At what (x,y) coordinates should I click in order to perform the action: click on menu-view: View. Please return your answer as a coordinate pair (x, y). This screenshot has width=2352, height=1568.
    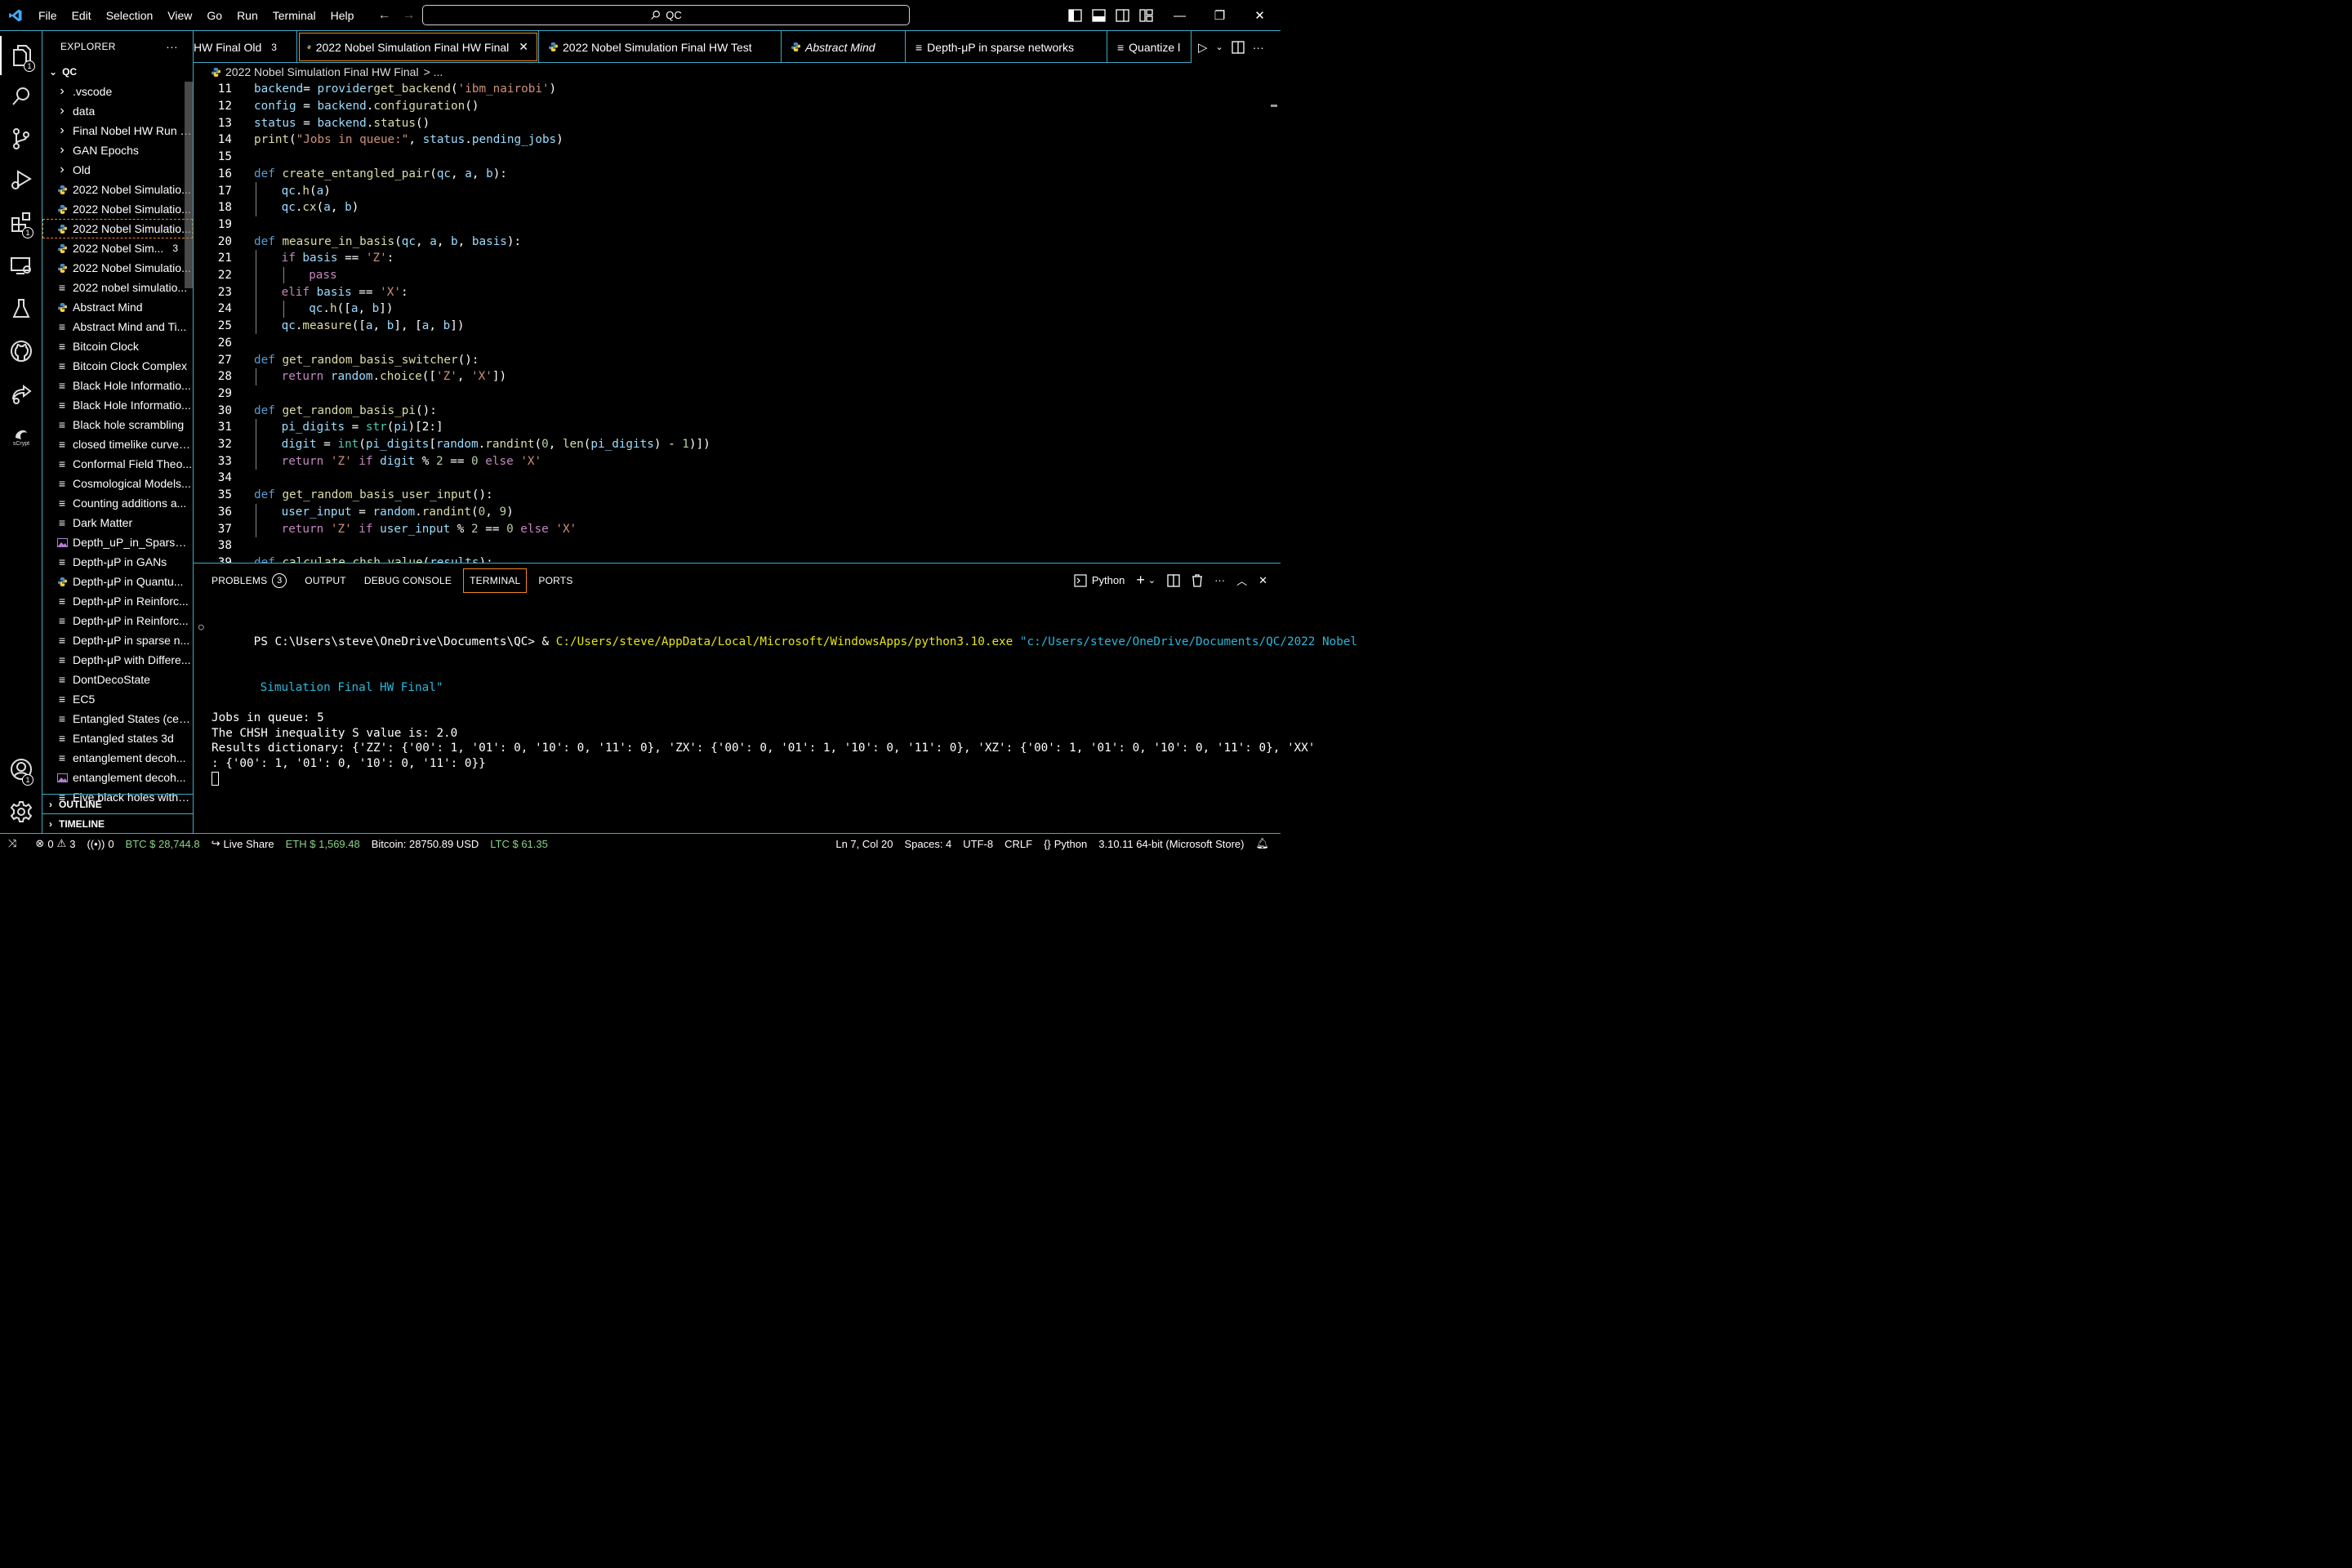
    Looking at the image, I should click on (179, 15).